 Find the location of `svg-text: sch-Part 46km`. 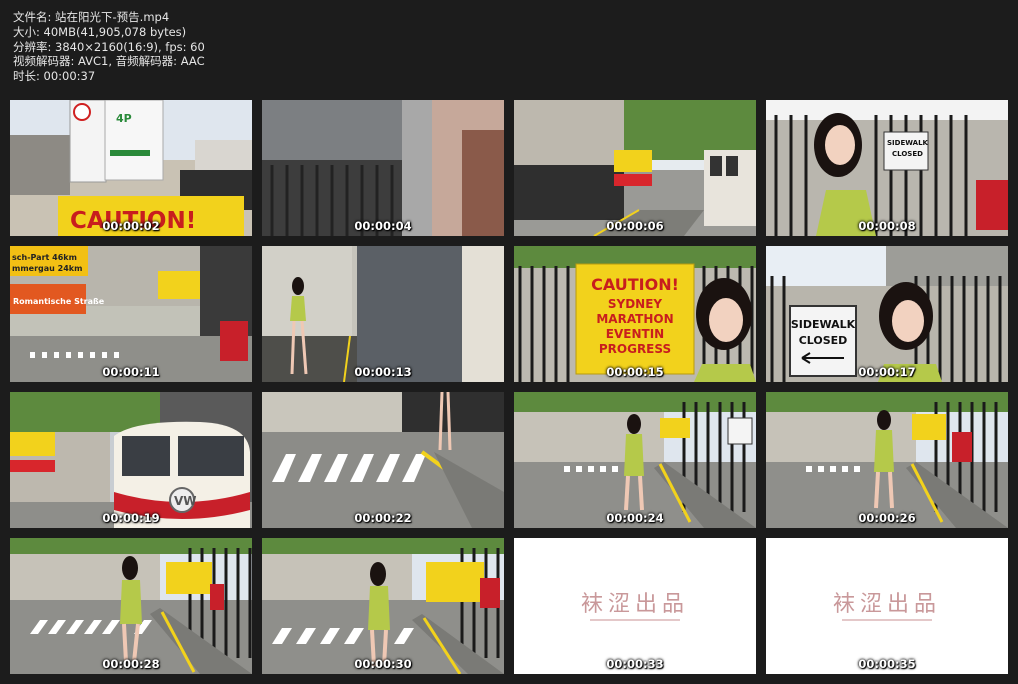

svg-text: sch-Part 46km is located at coordinates (44, 257).